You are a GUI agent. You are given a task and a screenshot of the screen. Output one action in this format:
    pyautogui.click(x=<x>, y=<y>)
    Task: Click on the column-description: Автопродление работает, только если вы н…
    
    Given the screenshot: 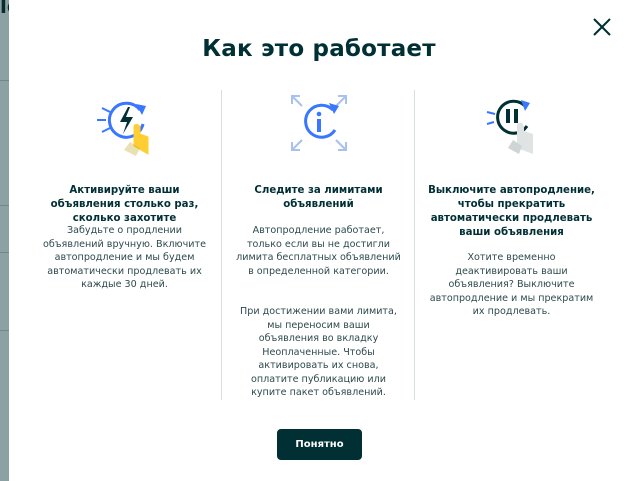 What is the action you would take?
    pyautogui.click(x=318, y=251)
    